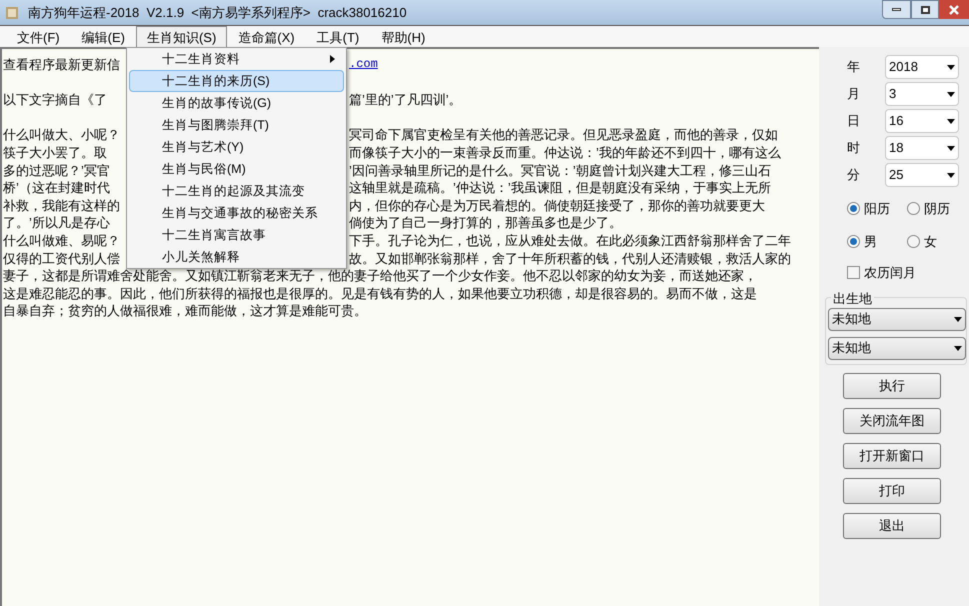 The image size is (969, 606). I want to click on text-fragment: 什么叫做大、小呢？, so click(61, 134).